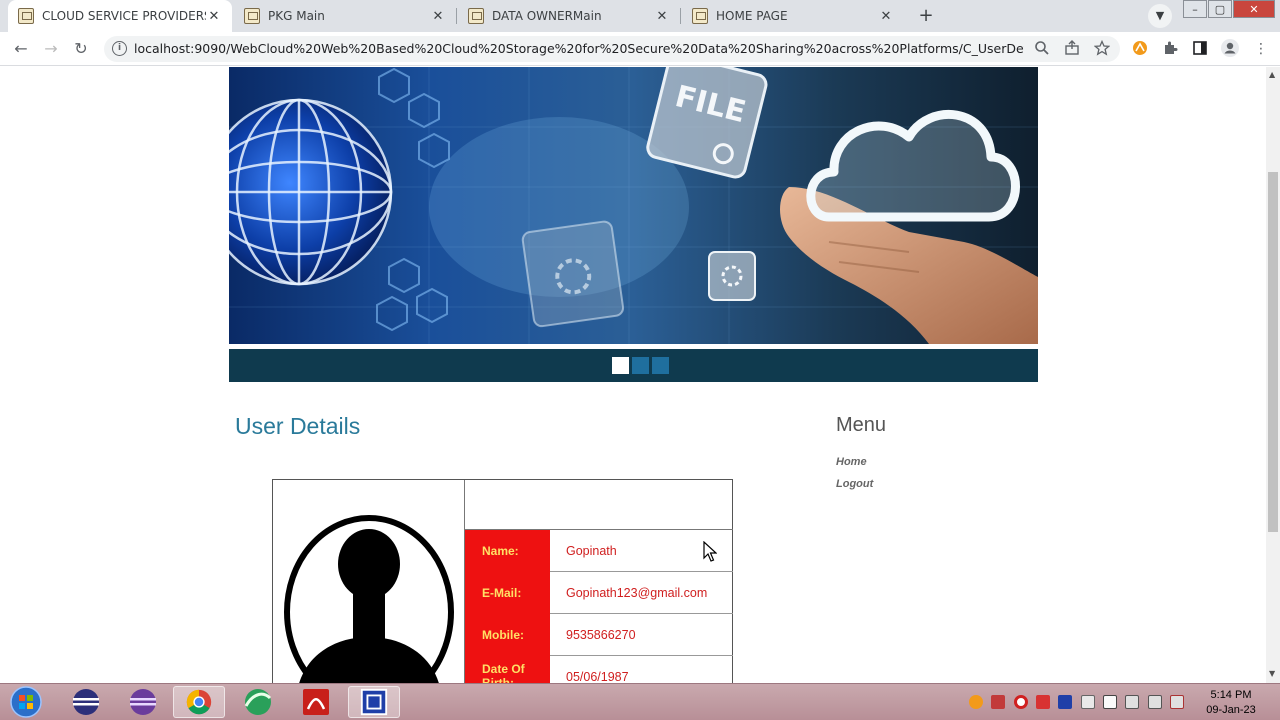  I want to click on table-row-email: E-Mail: Gopinath123@gmail.com, so click(599, 593).